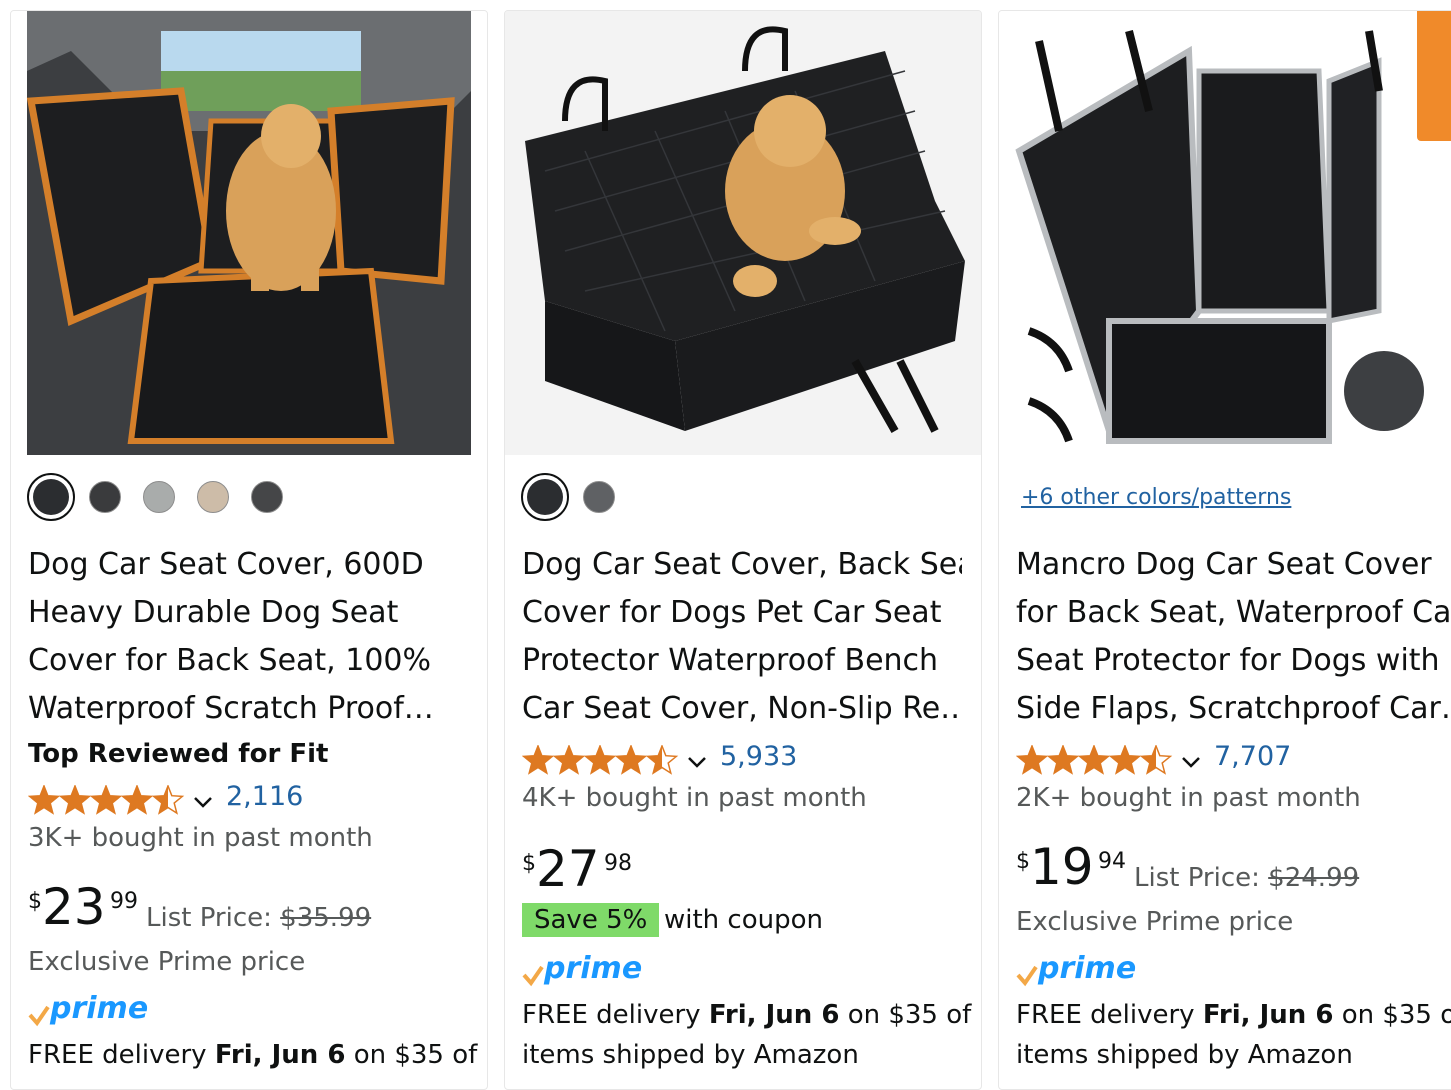 The image size is (1451, 1090). I want to click on price: $ 19 94 List Price: $24.99, so click(1231, 871).